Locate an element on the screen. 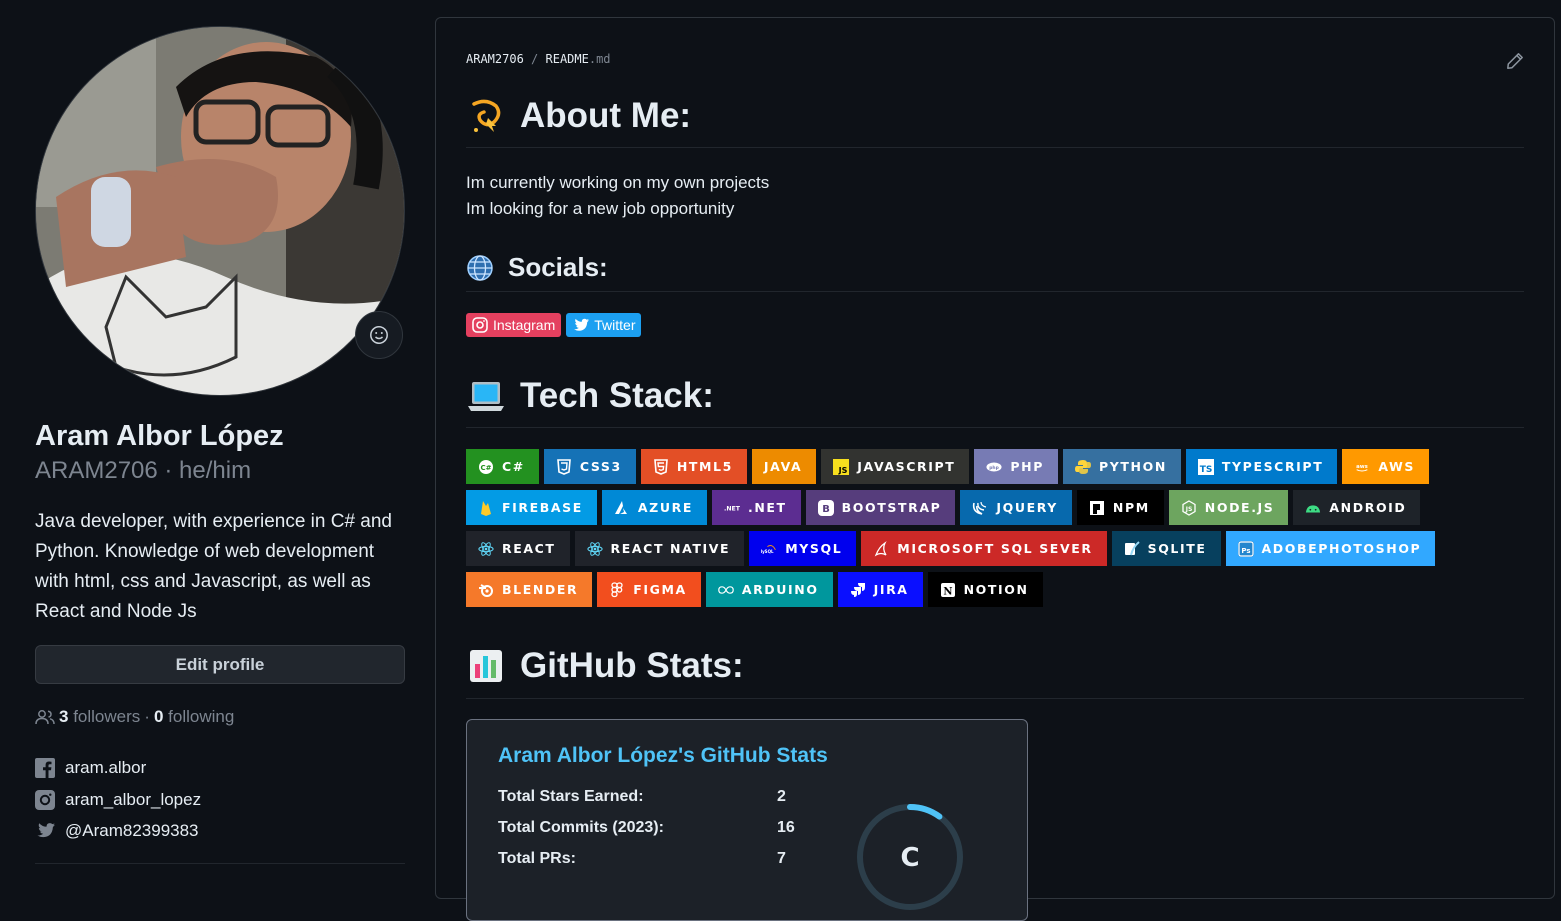 The height and width of the screenshot is (921, 1561). facebook-icon is located at coordinates (45, 768).